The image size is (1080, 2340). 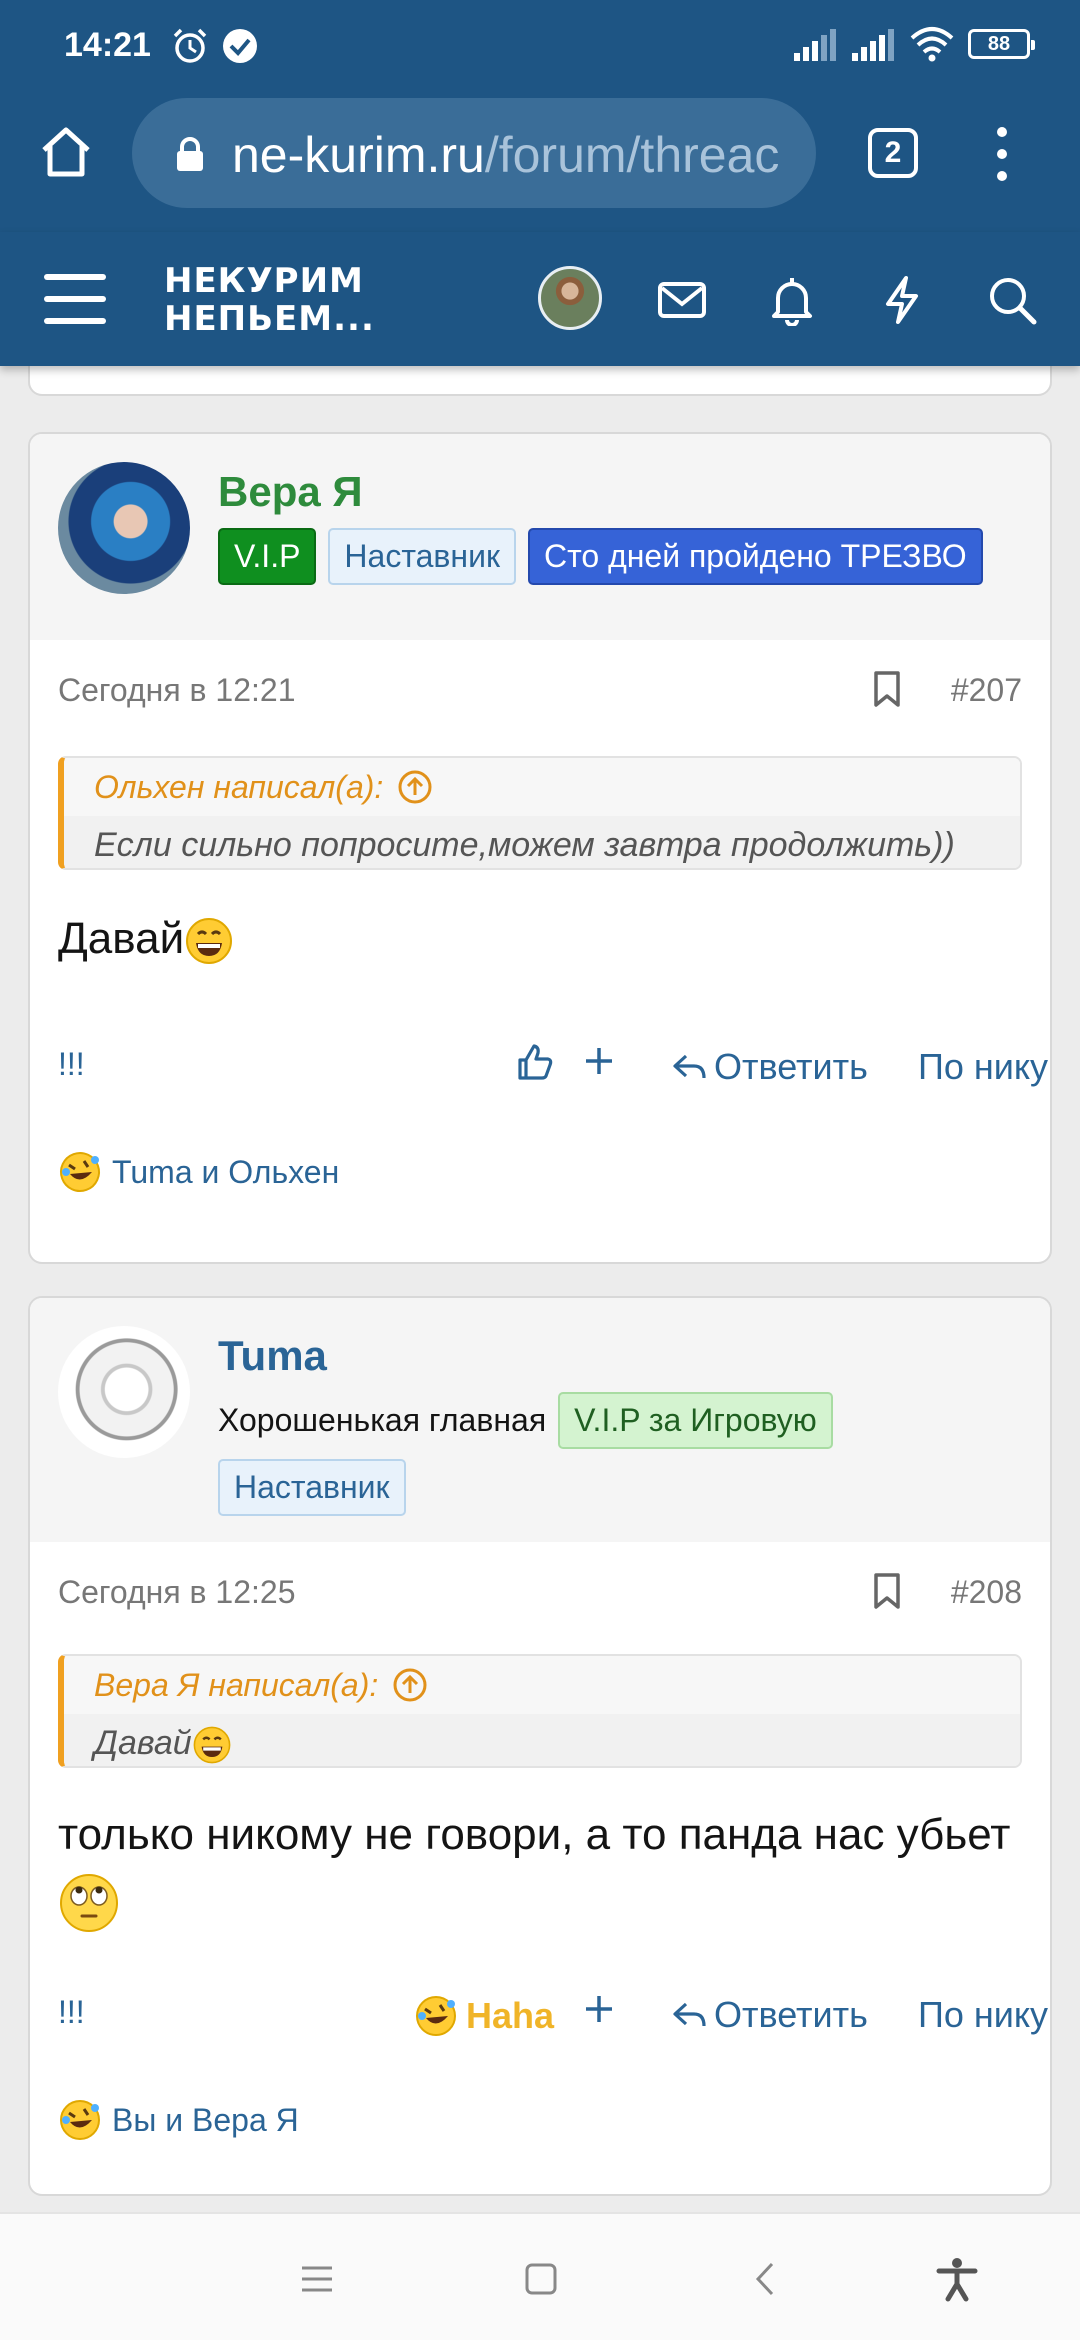 I want to click on user-title: Хорошенькая главная, so click(x=382, y=1420).